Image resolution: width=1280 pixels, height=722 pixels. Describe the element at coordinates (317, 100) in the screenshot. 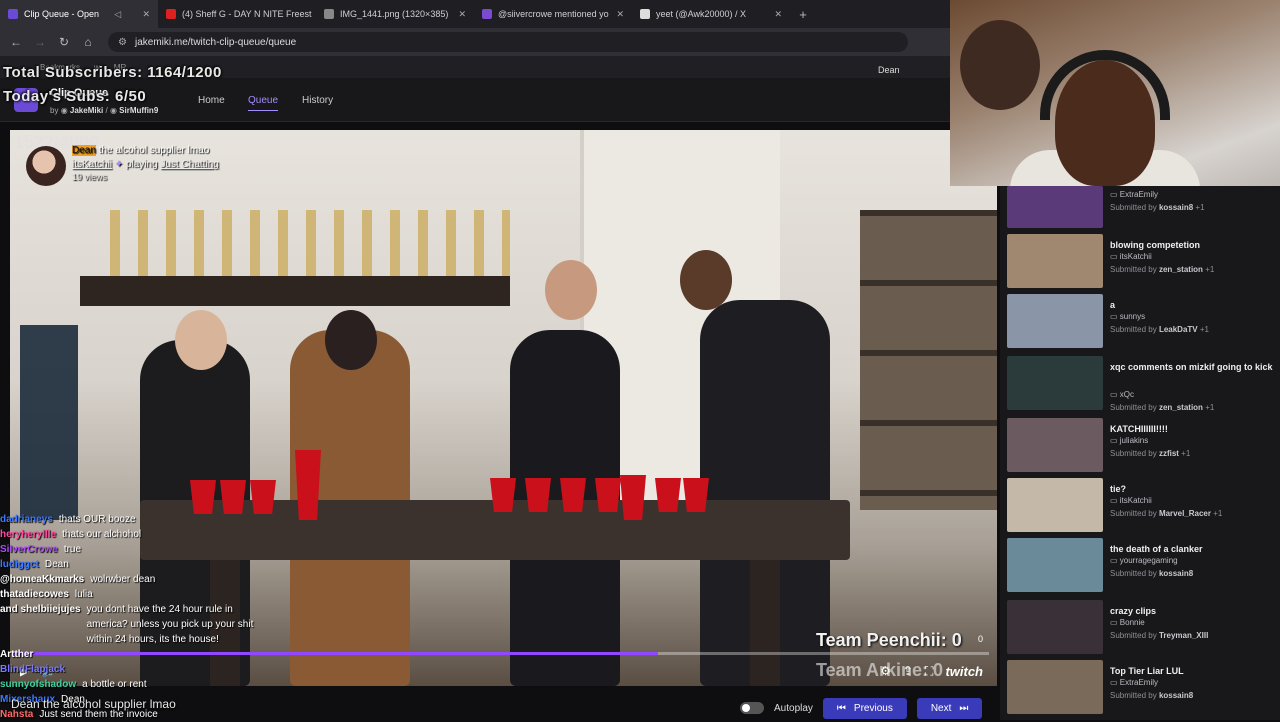

I see `nav-history: History` at that location.